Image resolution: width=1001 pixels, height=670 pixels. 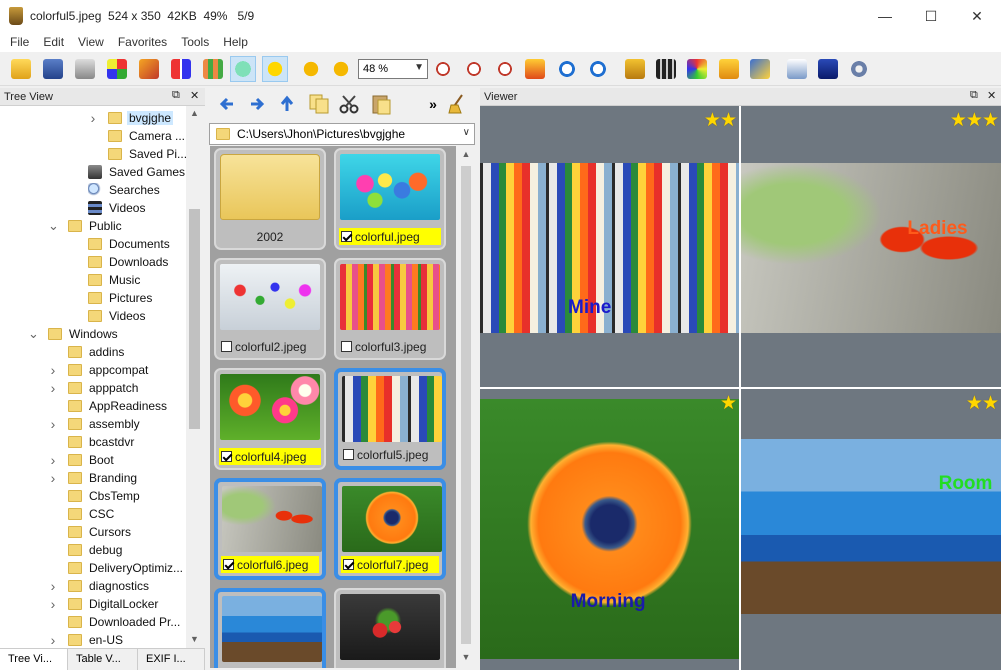 What do you see at coordinates (390, 419) in the screenshot?
I see `thumbnail-item: colorful5.jpeg` at bounding box center [390, 419].